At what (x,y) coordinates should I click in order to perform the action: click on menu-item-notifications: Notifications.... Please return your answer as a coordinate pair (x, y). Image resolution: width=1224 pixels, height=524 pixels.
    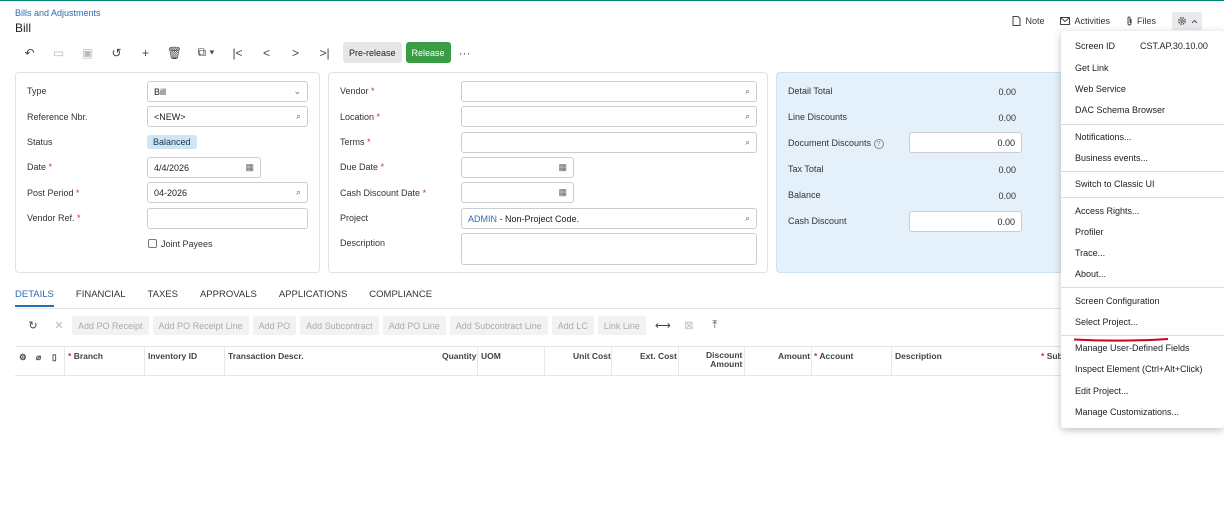
    Looking at the image, I should click on (1103, 137).